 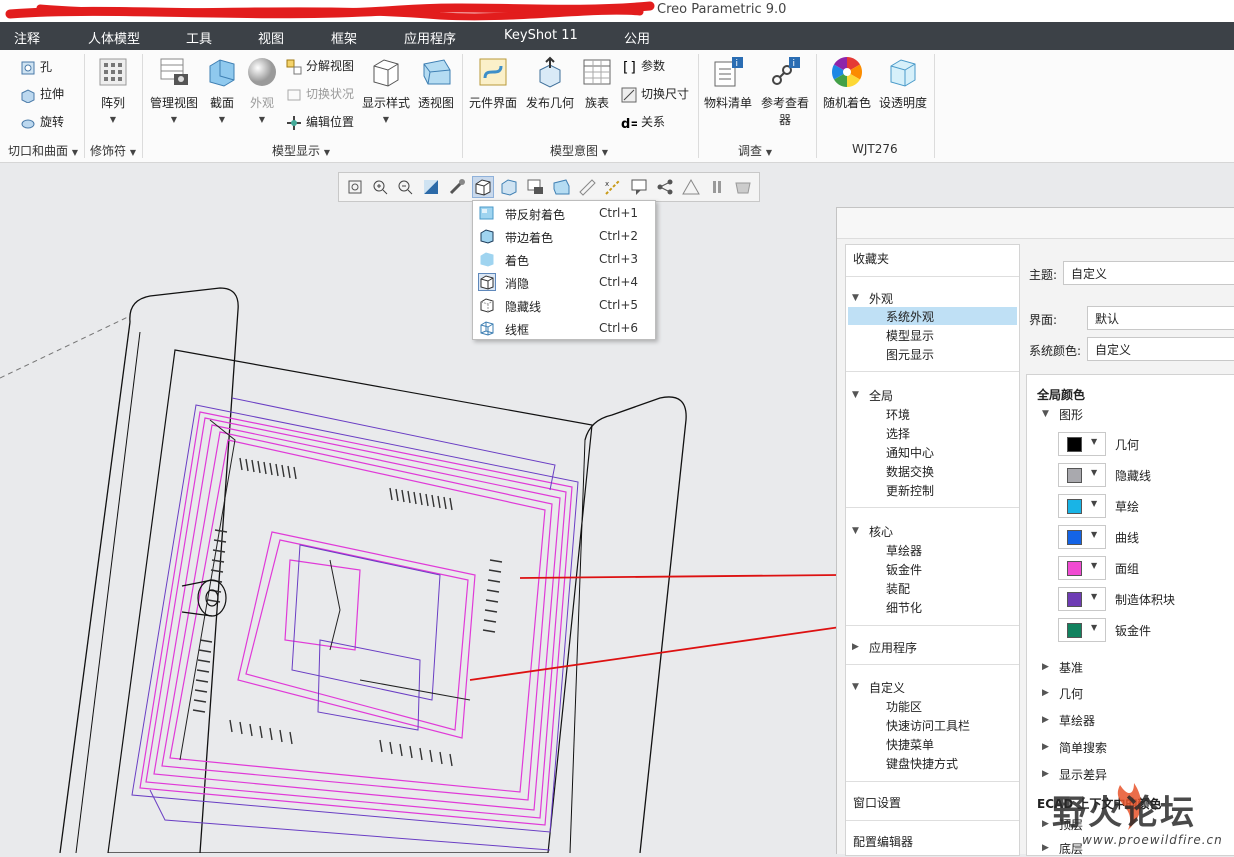 What do you see at coordinates (113, 90) in the screenshot?
I see `array-button: 阵列 ▼` at bounding box center [113, 90].